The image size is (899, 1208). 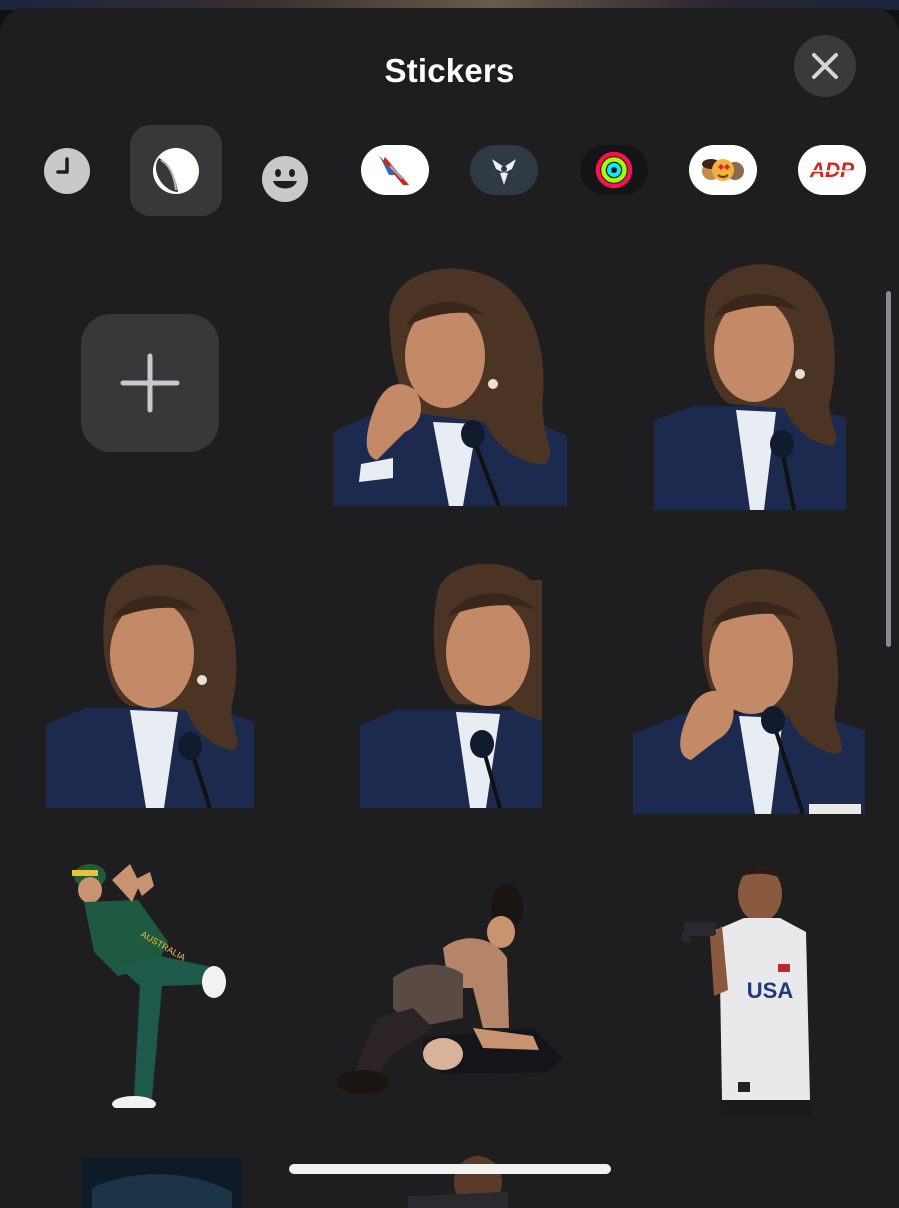 I want to click on sticker-peel-icon, so click(x=176, y=171).